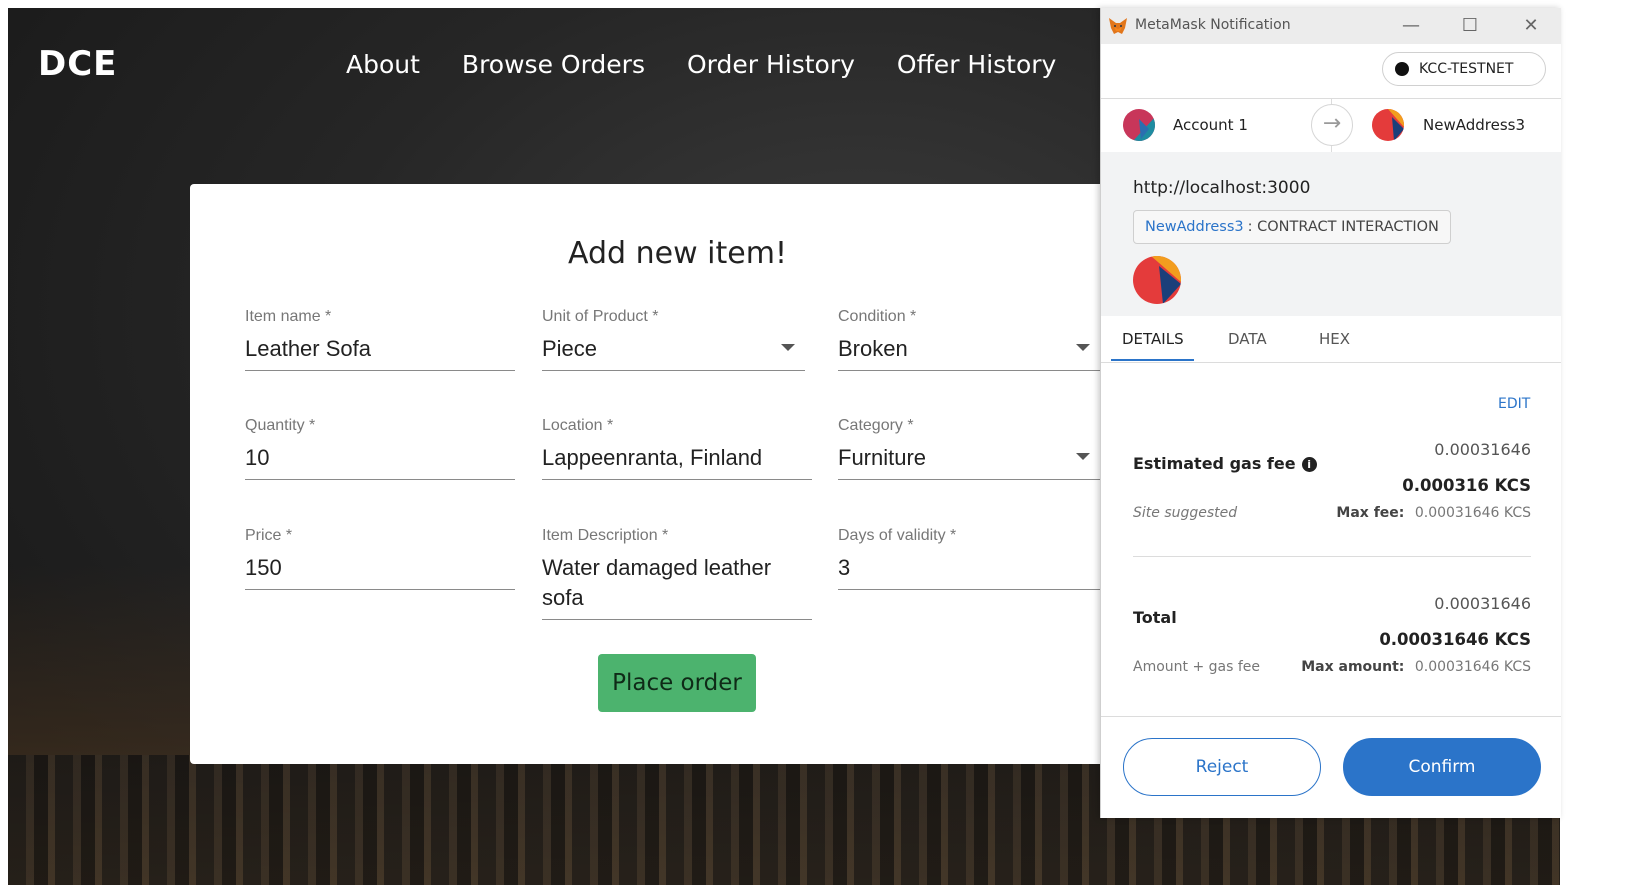  I want to click on category-select: Category * Furniture, so click(969, 449).